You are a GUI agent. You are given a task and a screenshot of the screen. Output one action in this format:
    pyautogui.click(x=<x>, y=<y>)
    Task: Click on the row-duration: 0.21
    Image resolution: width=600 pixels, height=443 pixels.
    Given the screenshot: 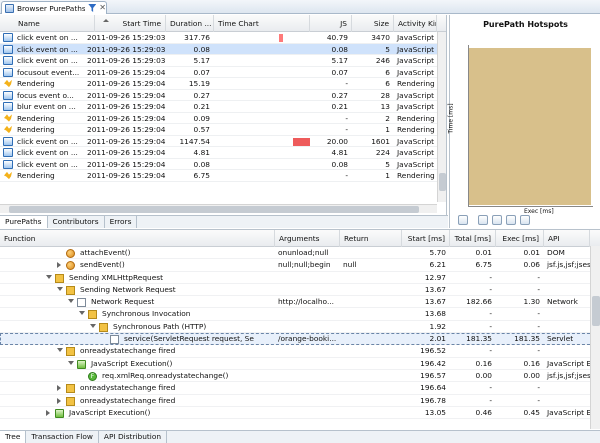 What is the action you would take?
    pyautogui.click(x=201, y=106)
    